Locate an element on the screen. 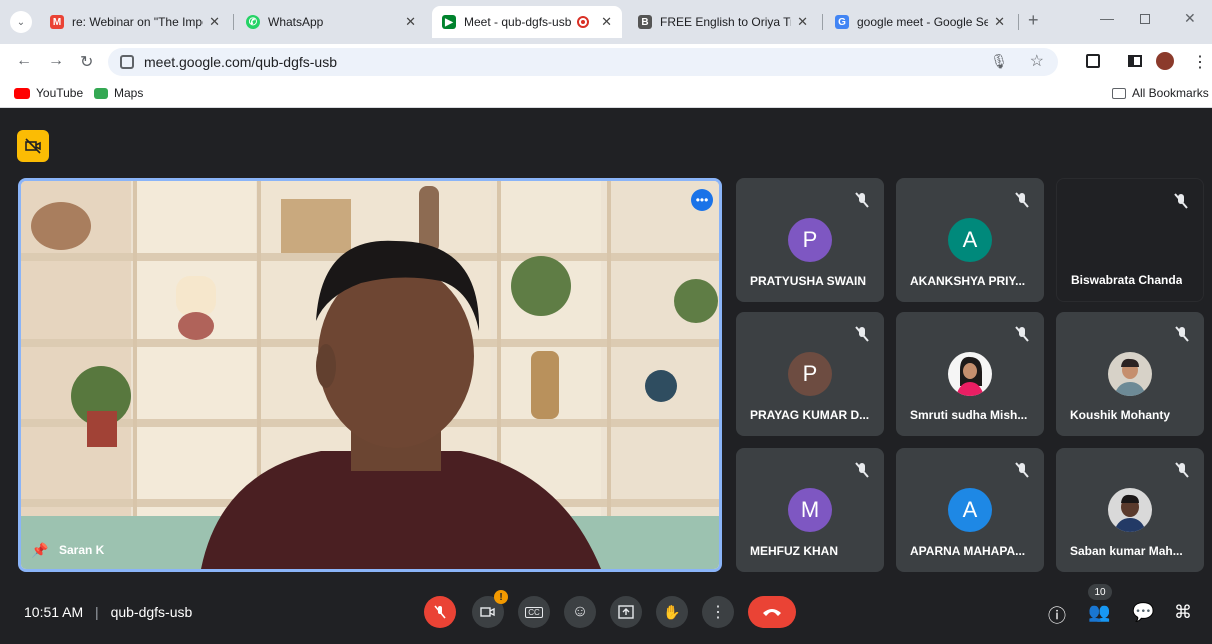 This screenshot has width=1212, height=644. new-tab-icon: + is located at coordinates (1033, 20).